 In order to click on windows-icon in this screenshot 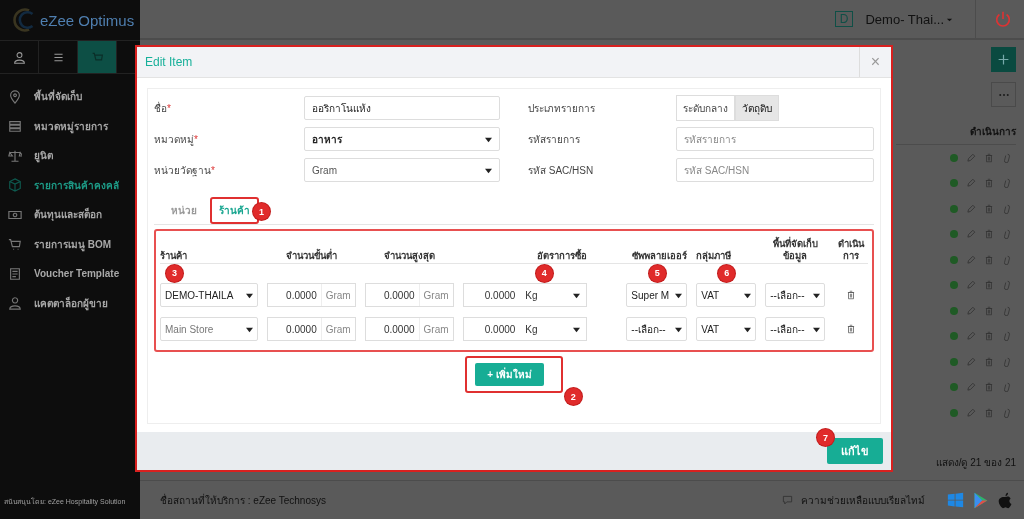, I will do `click(955, 500)`.